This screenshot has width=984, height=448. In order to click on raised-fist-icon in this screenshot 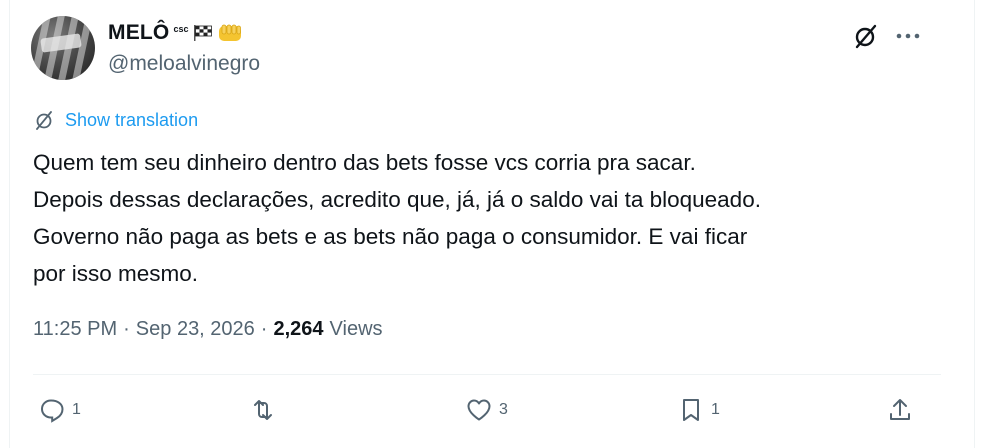, I will do `click(229, 32)`.